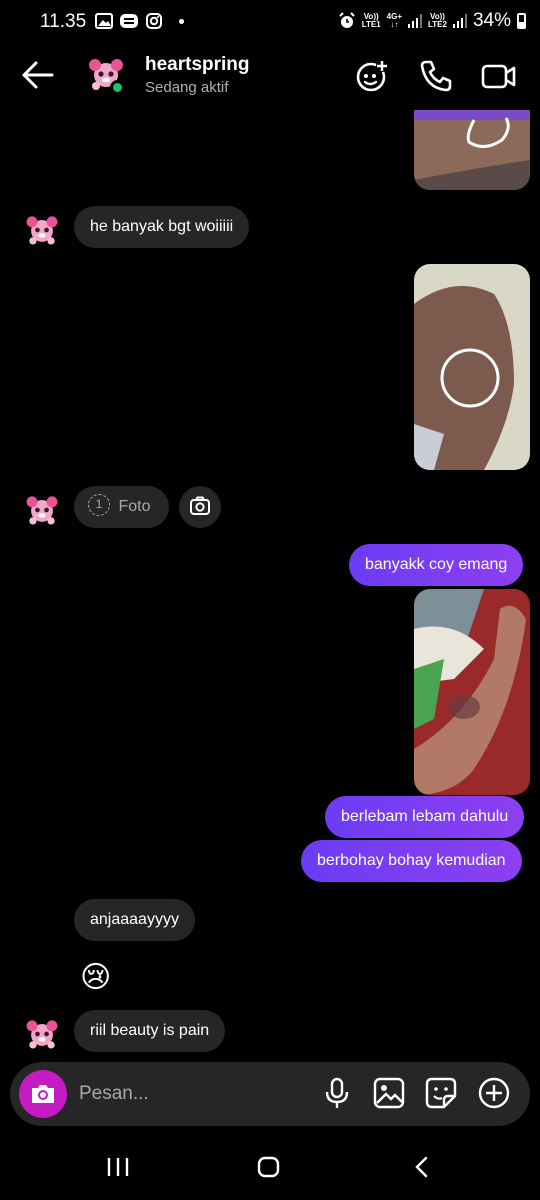 The width and height of the screenshot is (540, 1200). I want to click on outgoing-message: berlebam lebam dahulu, so click(425, 817).